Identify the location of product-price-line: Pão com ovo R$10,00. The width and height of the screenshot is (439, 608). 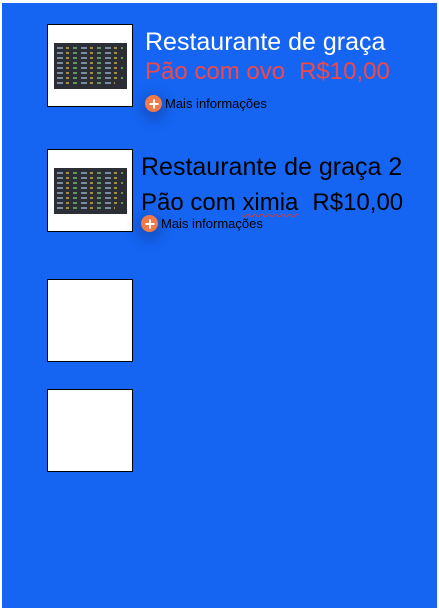
(267, 72).